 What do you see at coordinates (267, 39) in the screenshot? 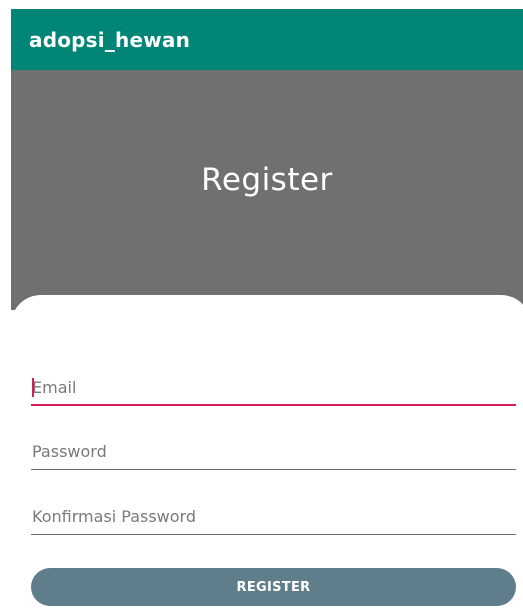
I see `app-bar: adopsi_hewan` at bounding box center [267, 39].